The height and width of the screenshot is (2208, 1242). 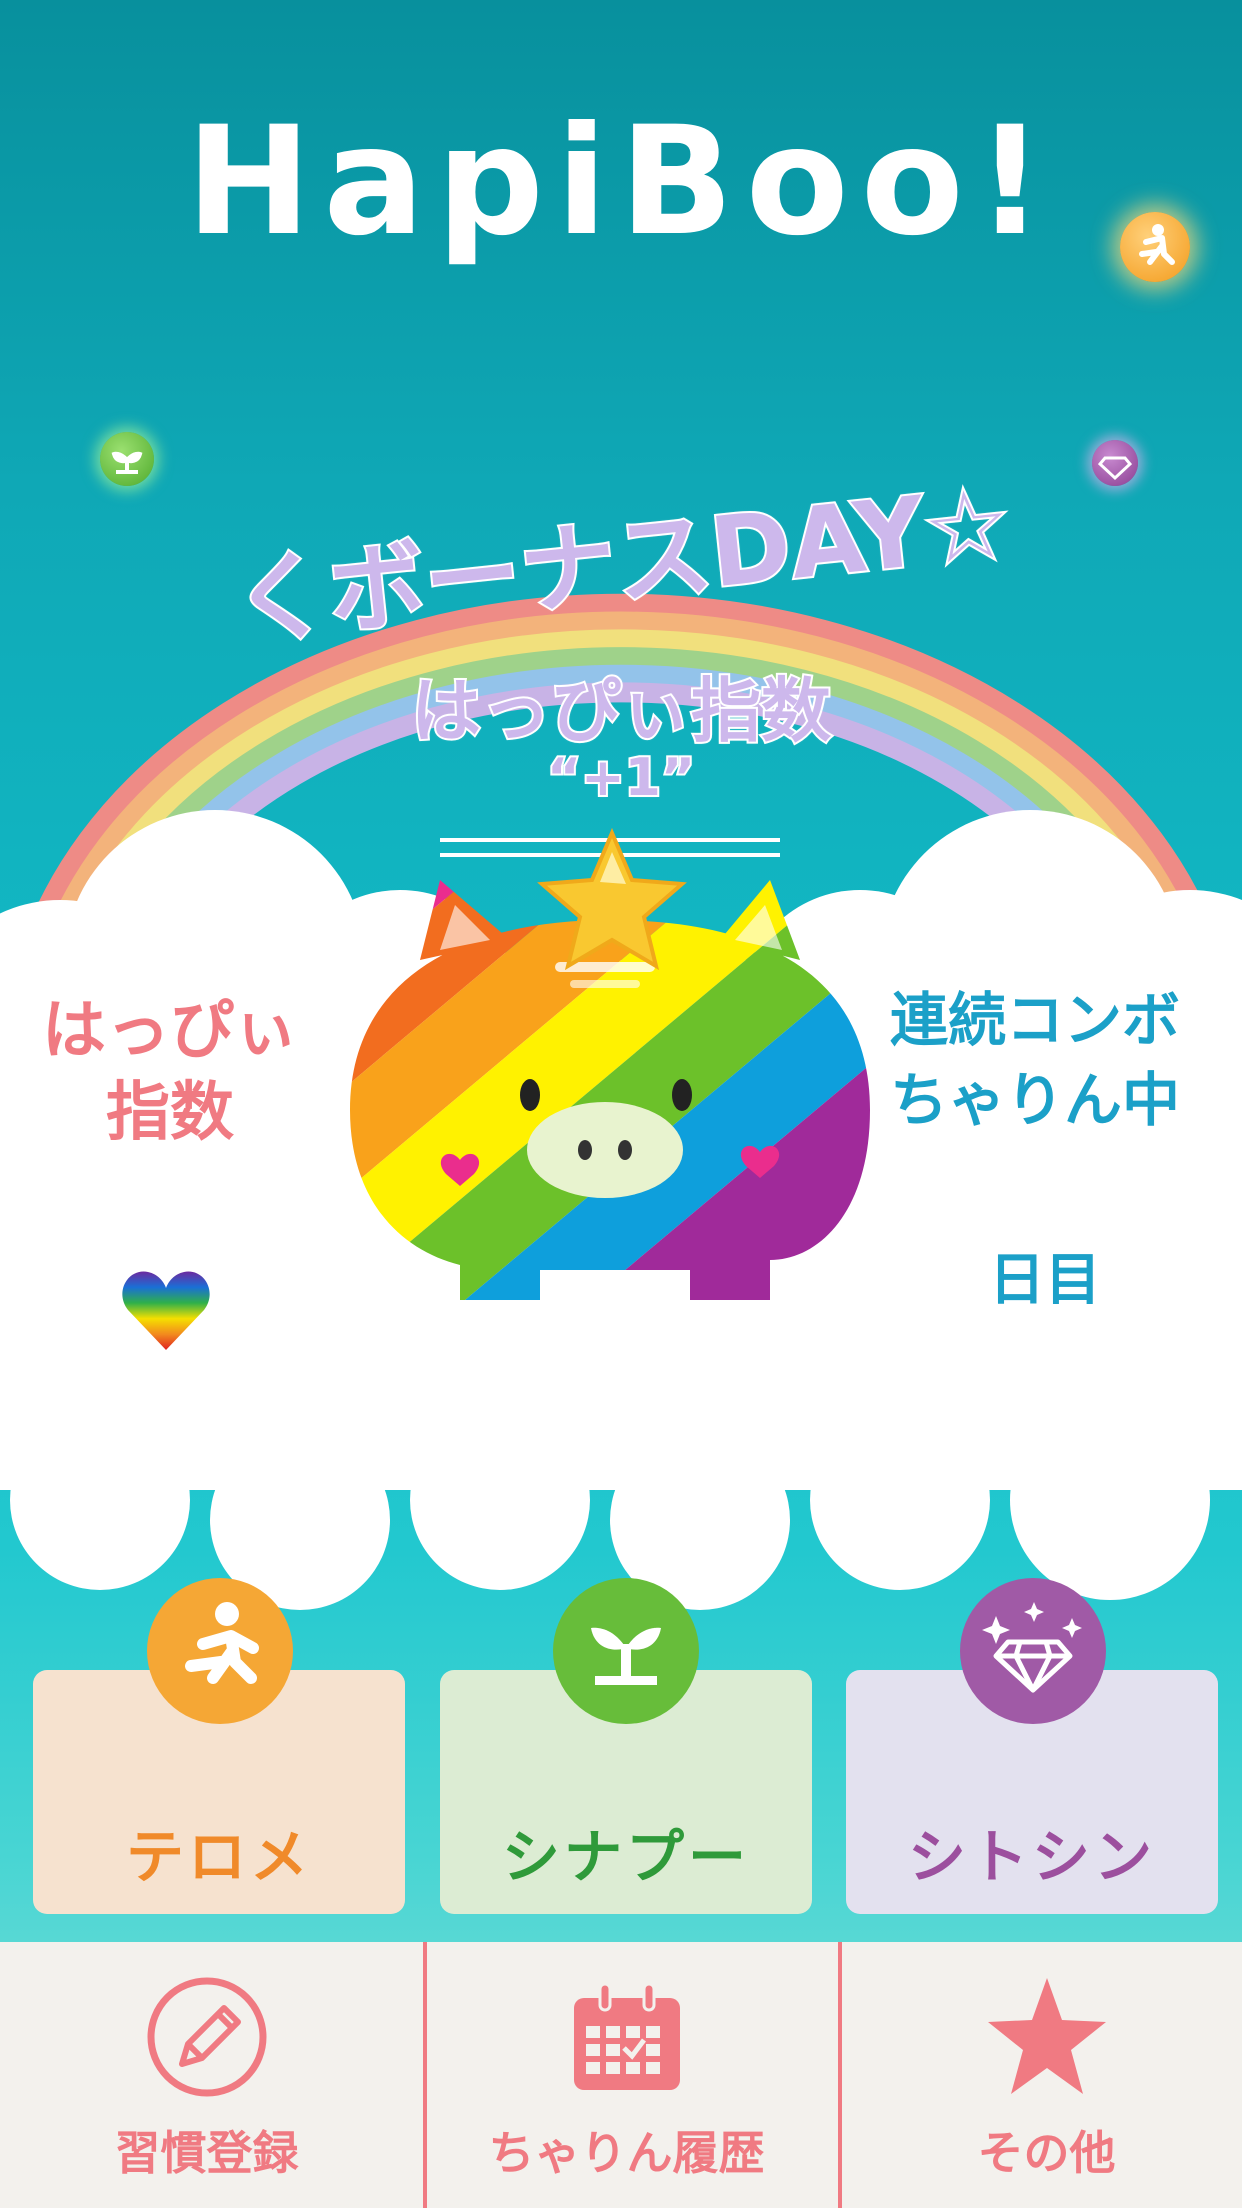 What do you see at coordinates (626, 2153) in the screenshot?
I see `tab-charin-history-label: ちゃりん履歴` at bounding box center [626, 2153].